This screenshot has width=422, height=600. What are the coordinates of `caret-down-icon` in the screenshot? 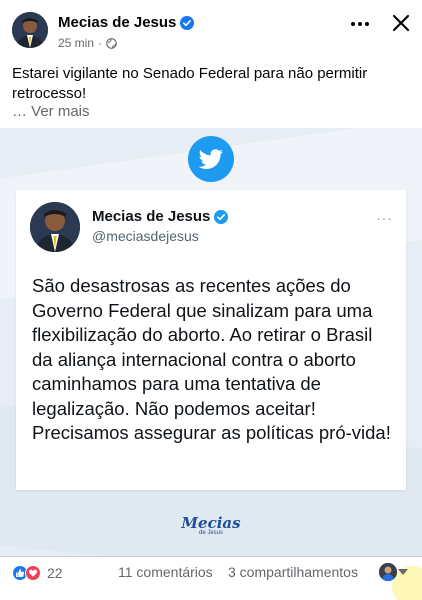 It's located at (403, 572).